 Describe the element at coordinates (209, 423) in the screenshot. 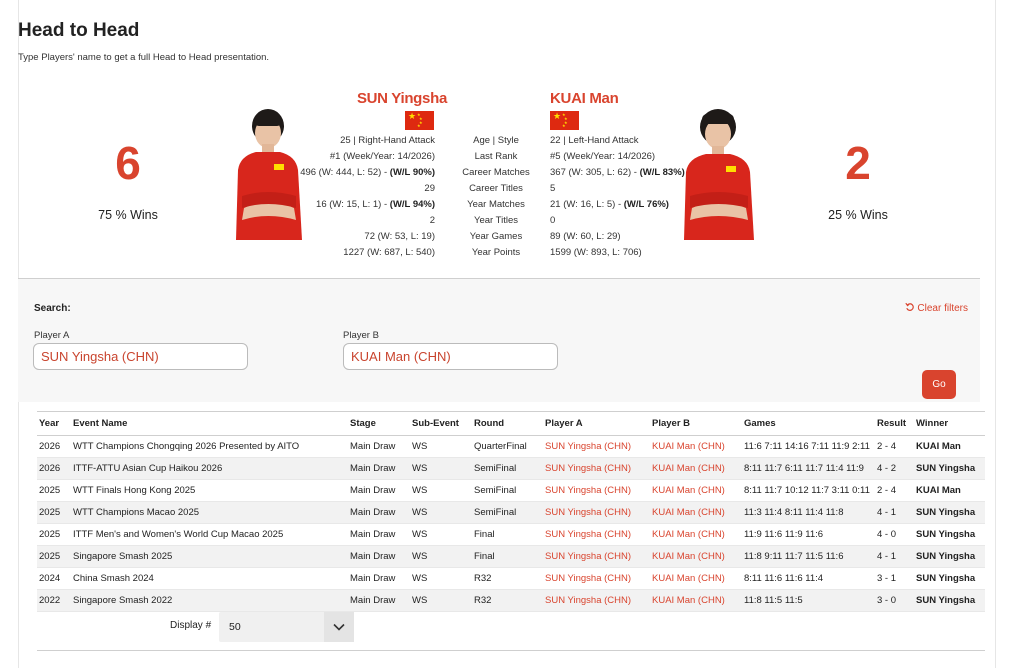

I see `col-event-name: Event Name` at that location.